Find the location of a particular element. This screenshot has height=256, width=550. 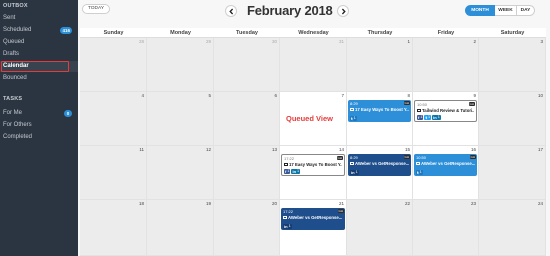

day-cell-17: 17 is located at coordinates (512, 173).